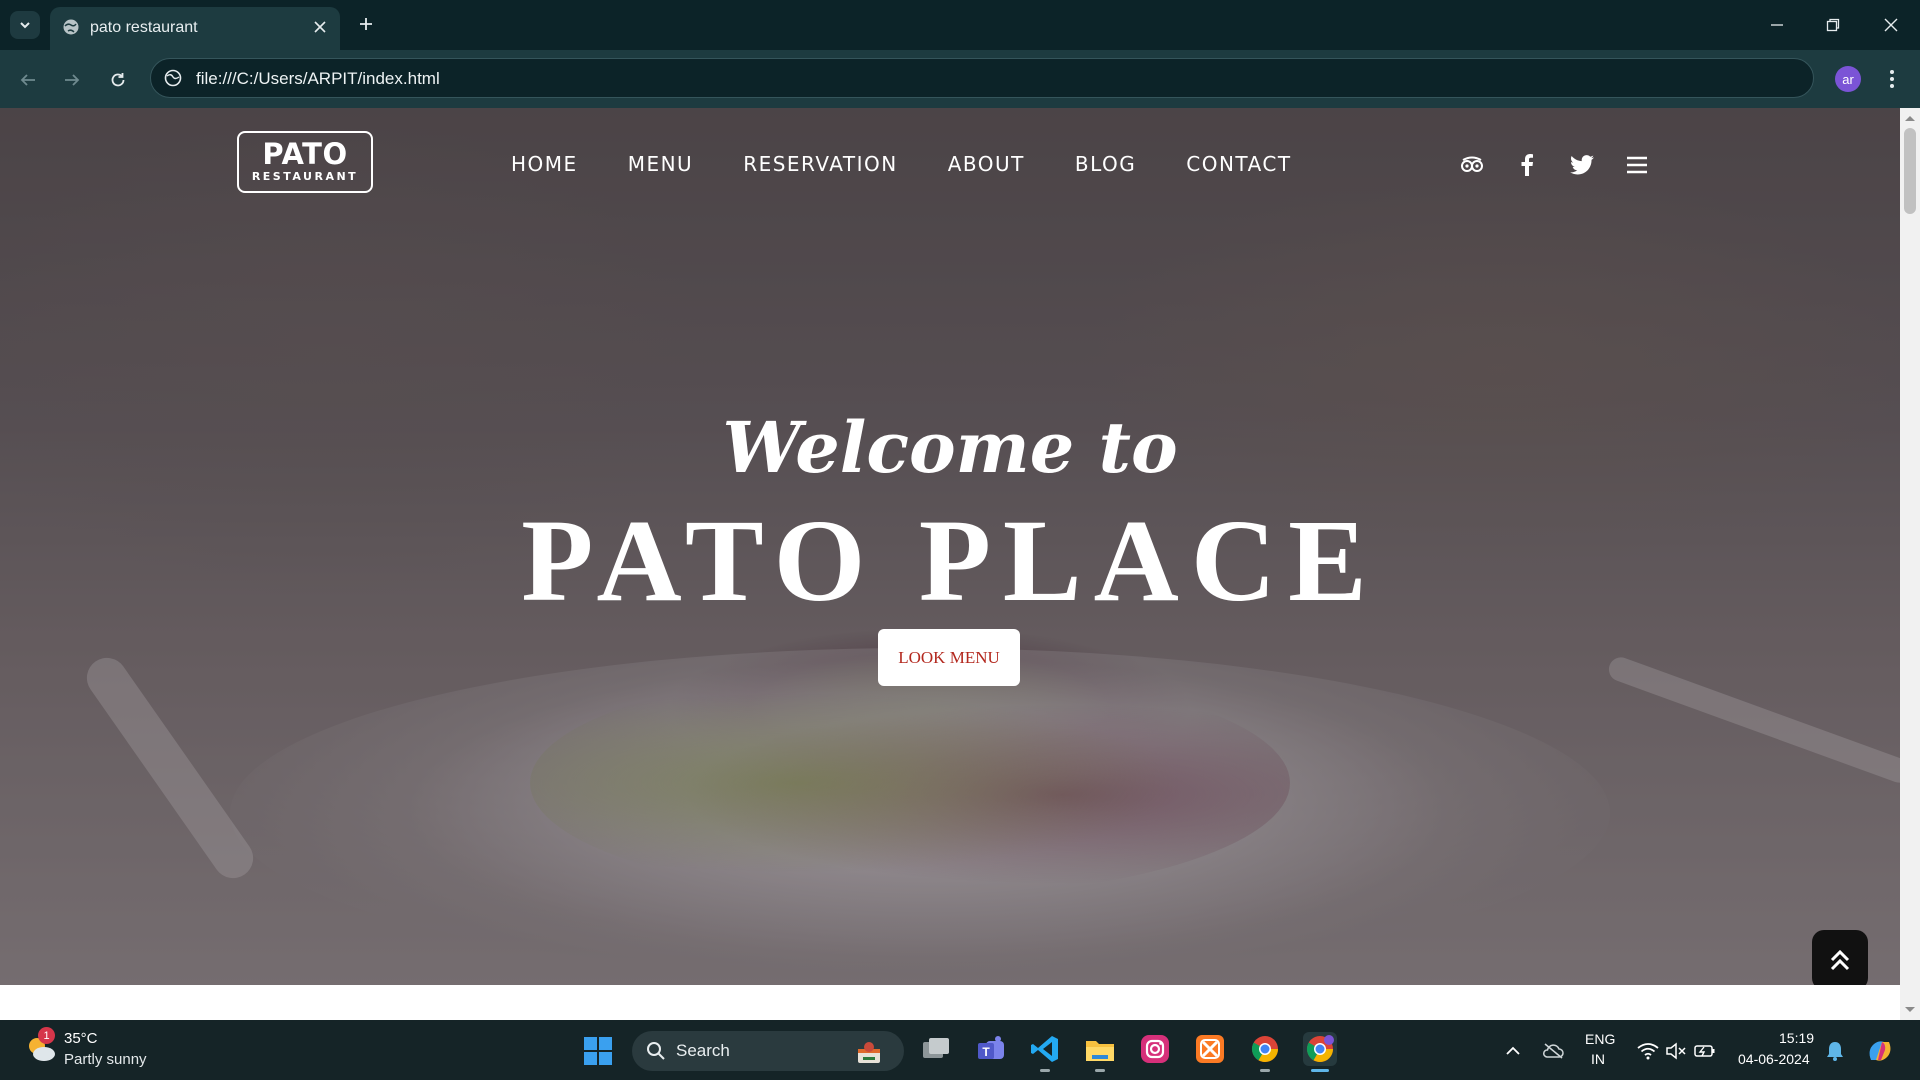 This screenshot has width=1920, height=1080. I want to click on bell-icon, so click(1835, 1051).